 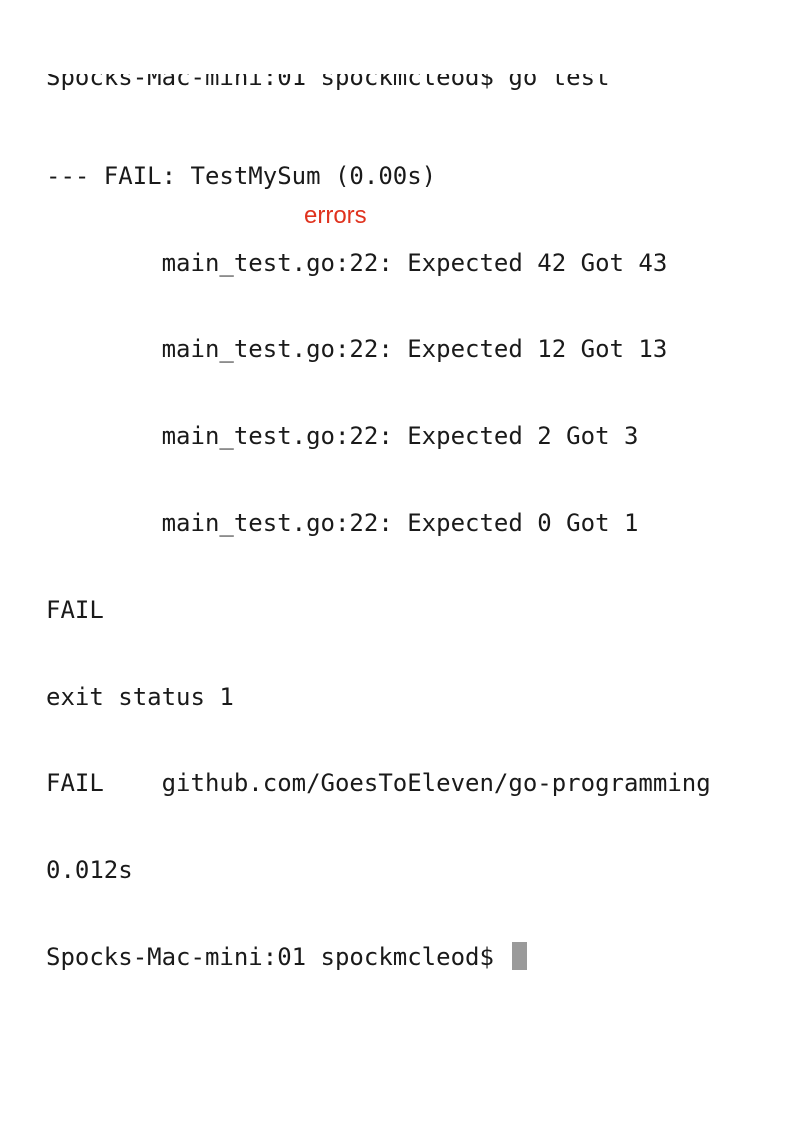 What do you see at coordinates (75, 609) in the screenshot?
I see `terminal-line-fail: FAIL` at bounding box center [75, 609].